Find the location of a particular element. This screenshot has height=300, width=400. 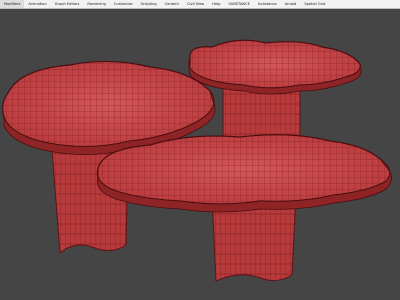

menu-item-substance: Substance is located at coordinates (267, 4).